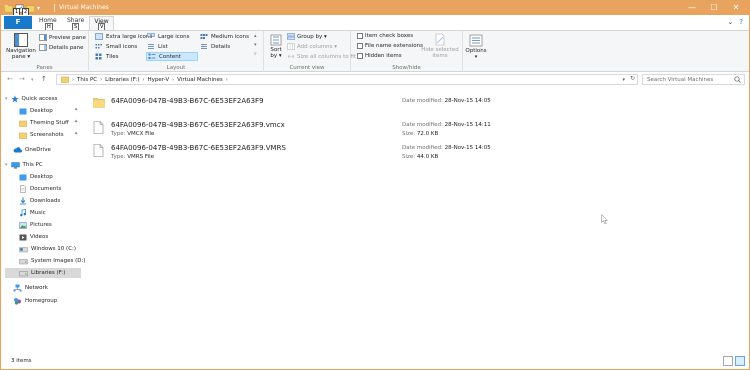  Describe the element at coordinates (728, 361) in the screenshot. I see `details-view-icon` at that location.